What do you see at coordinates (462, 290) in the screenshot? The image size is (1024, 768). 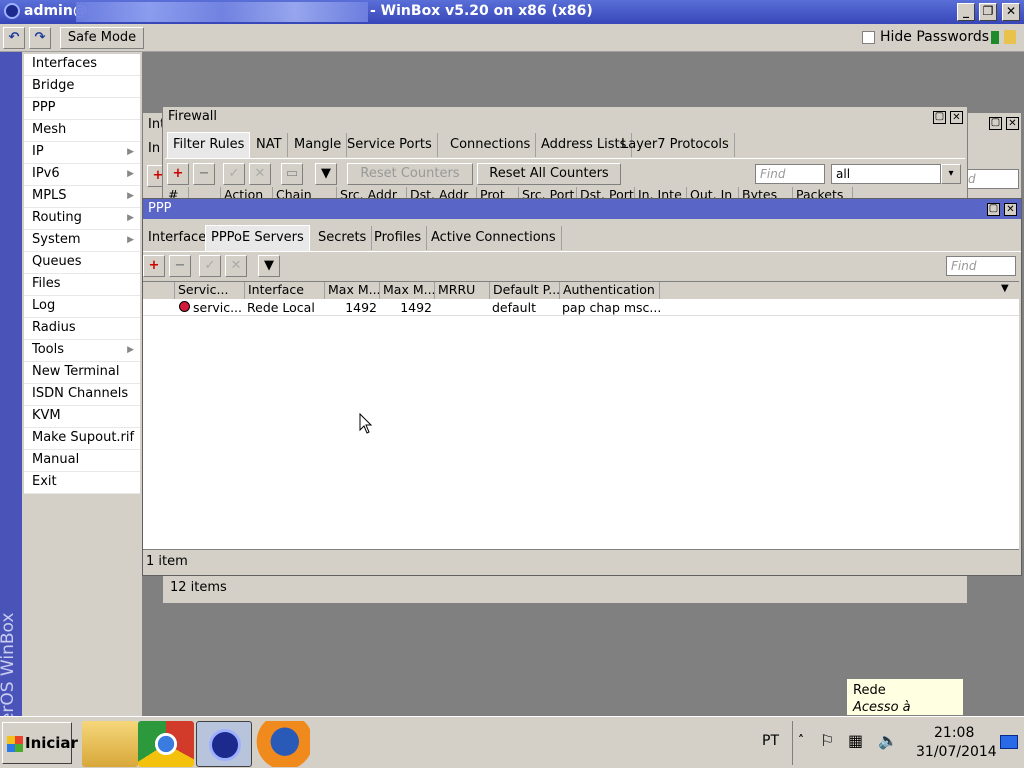 I see `ppp-column-header: MRRU` at bounding box center [462, 290].